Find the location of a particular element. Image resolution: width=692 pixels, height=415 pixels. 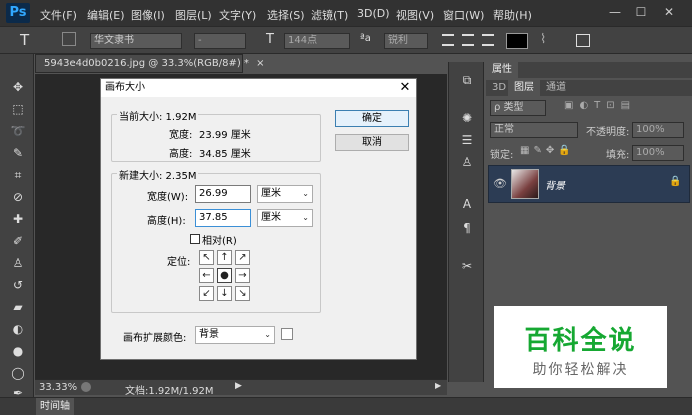

watermark-logo: 百科全说 助你轻松解决 is located at coordinates (580, 347).